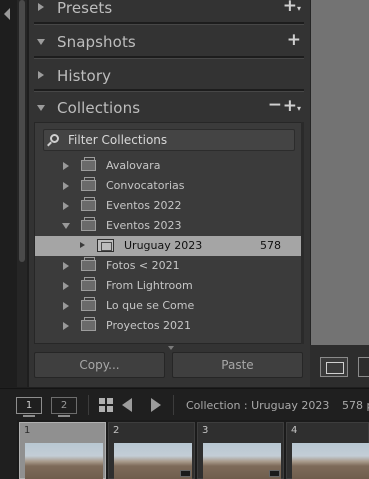  What do you see at coordinates (169, 166) in the screenshot?
I see `collection-set-row: Avalovara` at bounding box center [169, 166].